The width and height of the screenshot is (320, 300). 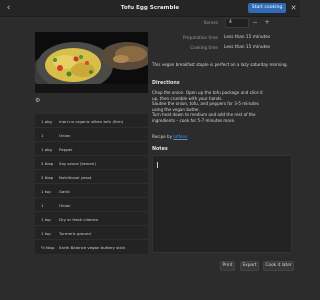 What do you see at coordinates (180, 136) in the screenshot?
I see `author-link: luthien` at bounding box center [180, 136].